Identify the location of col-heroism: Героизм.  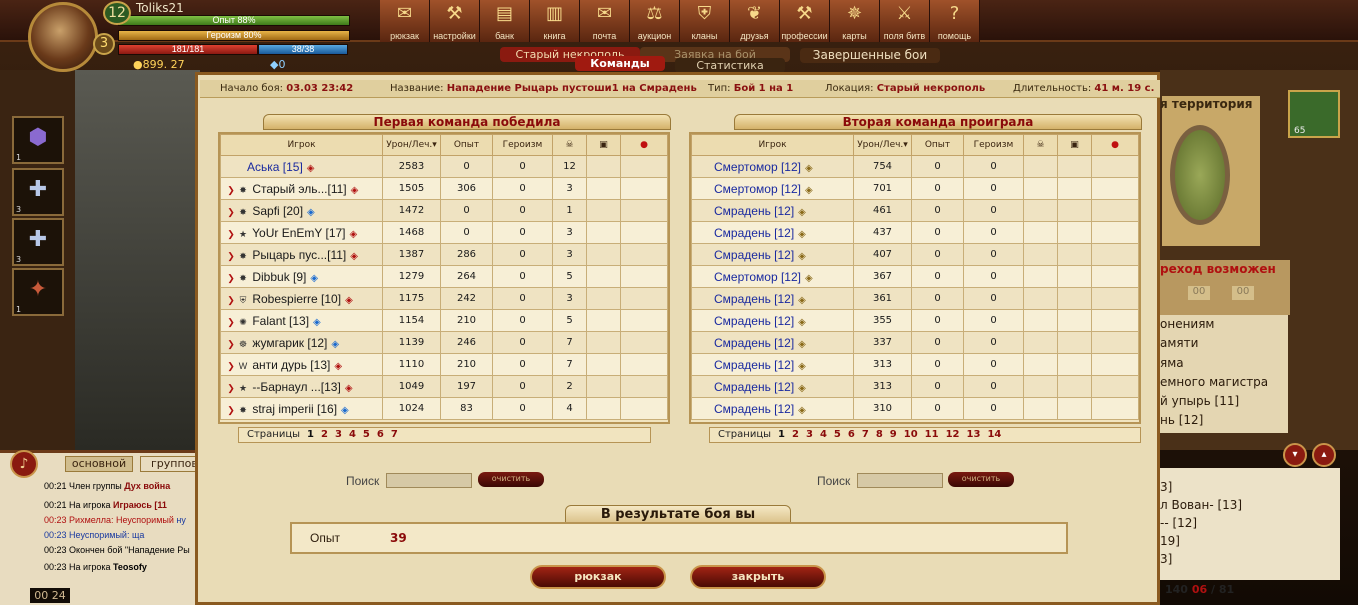
(522, 145).